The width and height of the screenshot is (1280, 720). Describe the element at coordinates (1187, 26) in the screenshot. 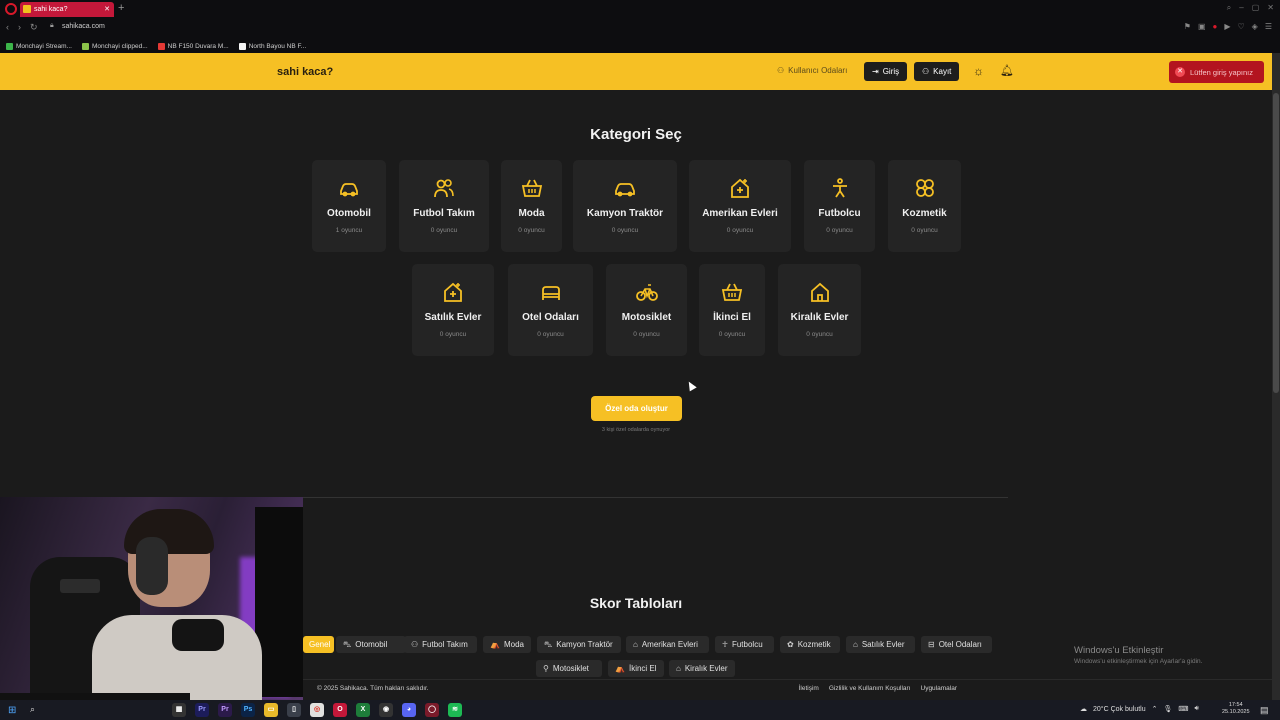

I see `bookmark-icon: ⚑` at that location.